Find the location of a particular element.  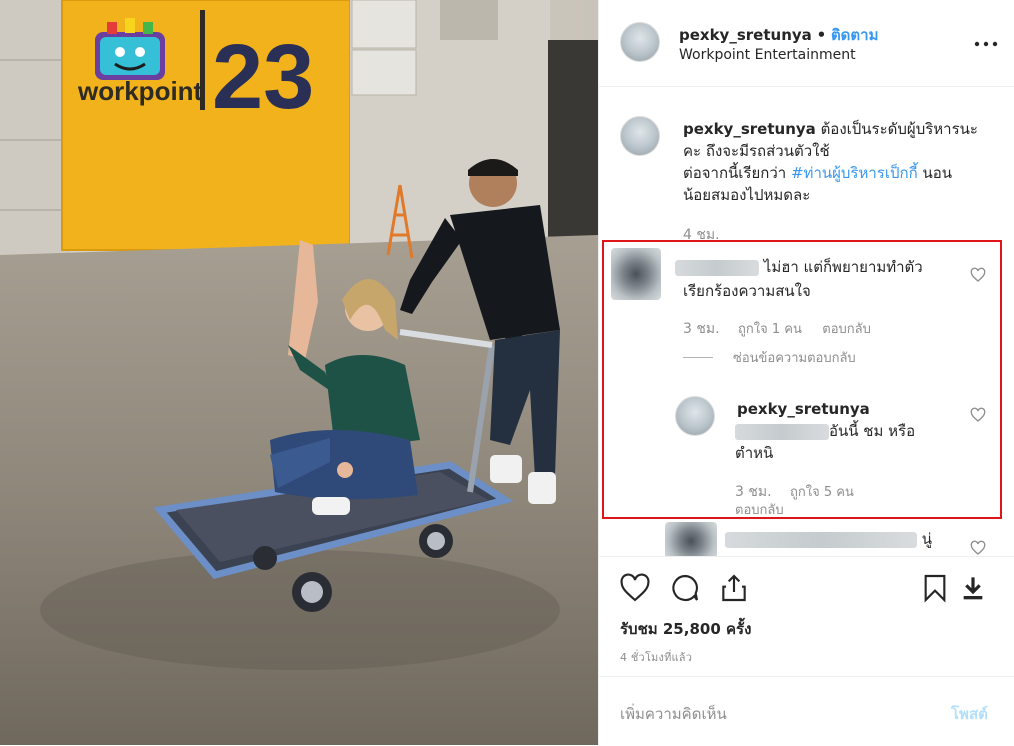

partial-comment-blurred is located at coordinates (821, 539).